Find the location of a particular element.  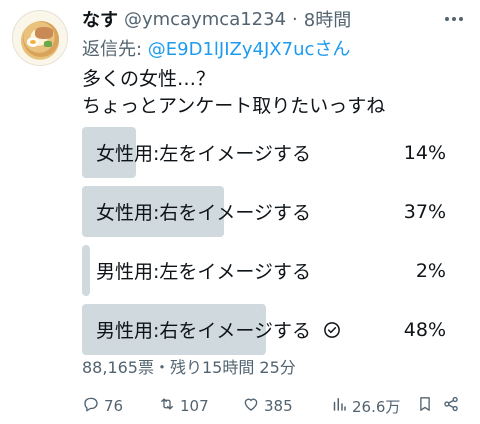

poll-option-percent: 14% is located at coordinates (424, 152).